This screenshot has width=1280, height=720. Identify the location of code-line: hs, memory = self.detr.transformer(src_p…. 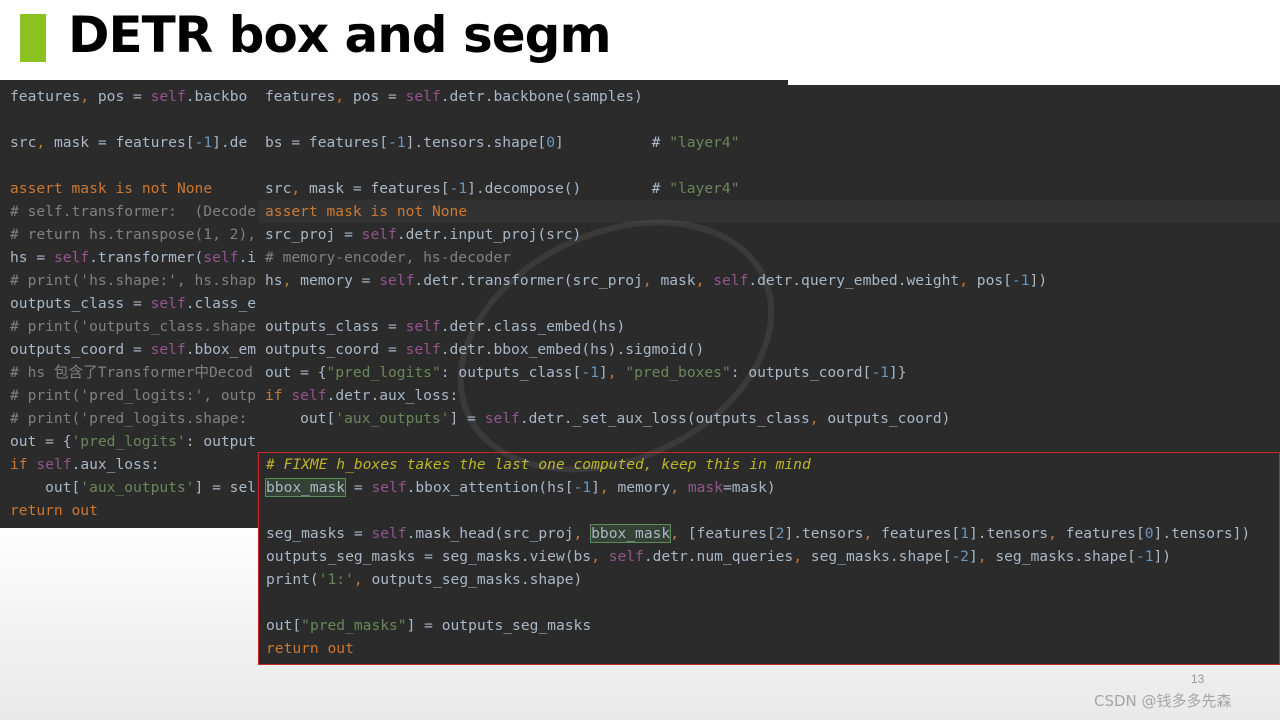
(656, 280).